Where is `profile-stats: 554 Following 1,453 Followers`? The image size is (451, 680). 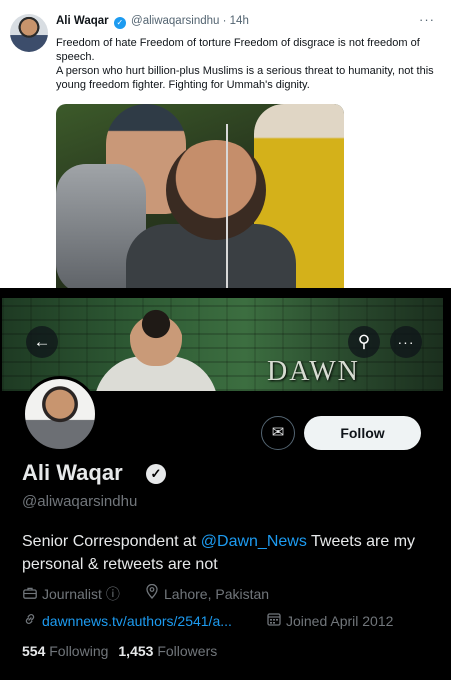
profile-stats: 554 Following 1,453 Followers is located at coordinates (119, 651).